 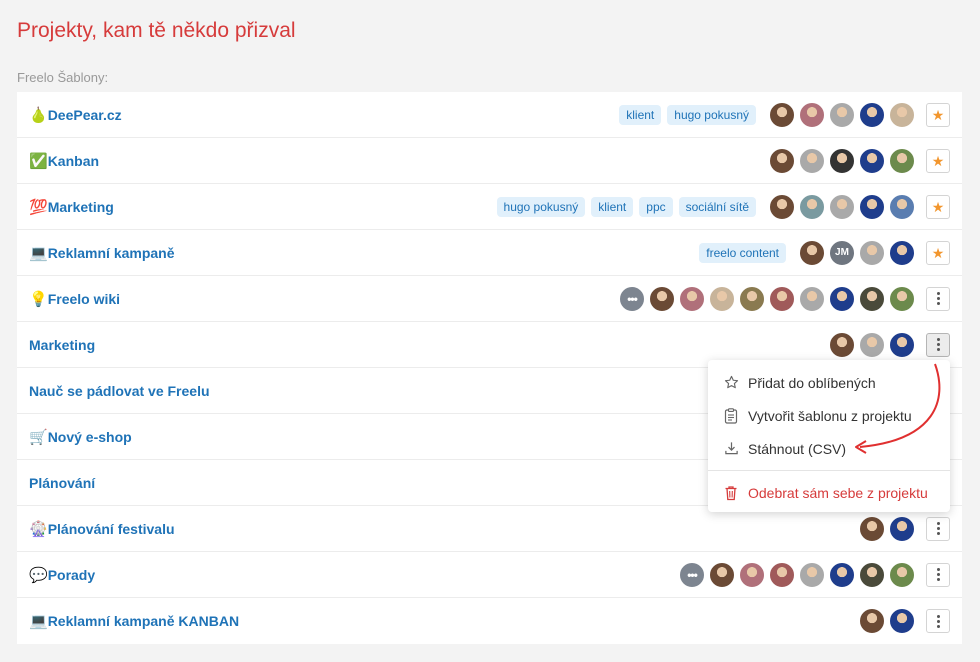 What do you see at coordinates (731, 415) in the screenshot?
I see `clipboard-icon` at bounding box center [731, 415].